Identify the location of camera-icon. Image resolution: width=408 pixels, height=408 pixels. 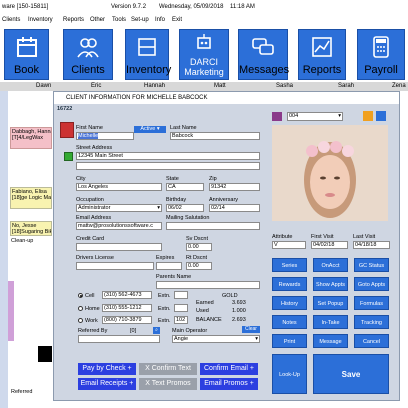
(381, 116).